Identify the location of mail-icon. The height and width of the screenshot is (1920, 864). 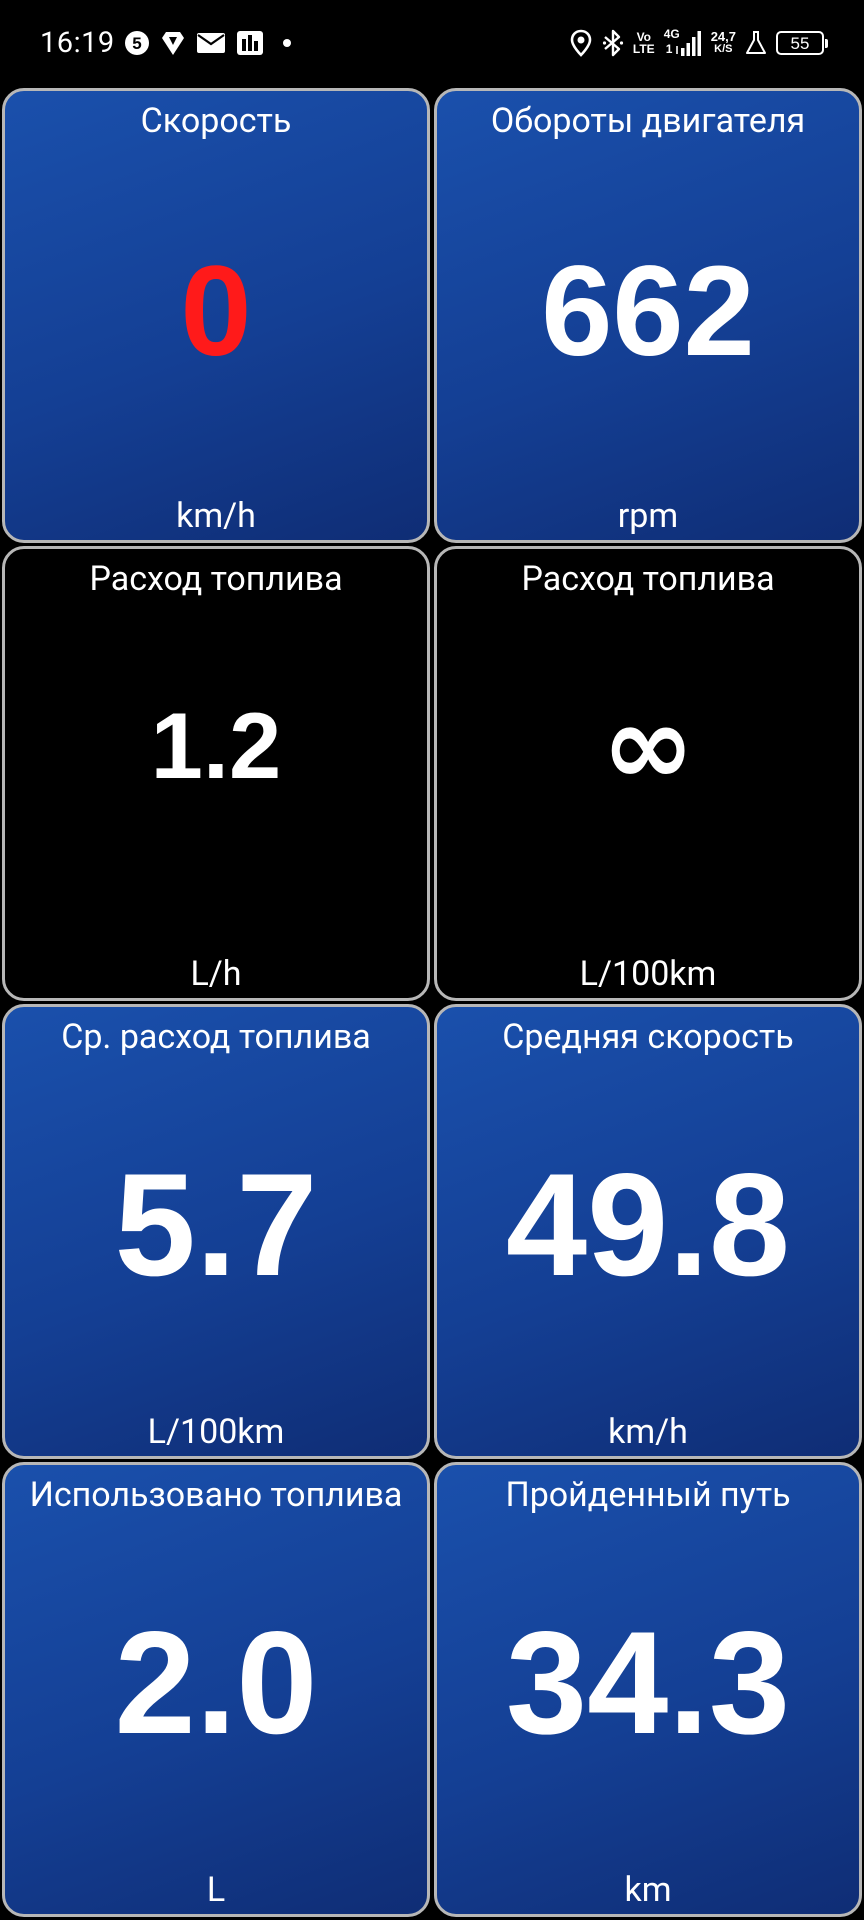
(211, 43).